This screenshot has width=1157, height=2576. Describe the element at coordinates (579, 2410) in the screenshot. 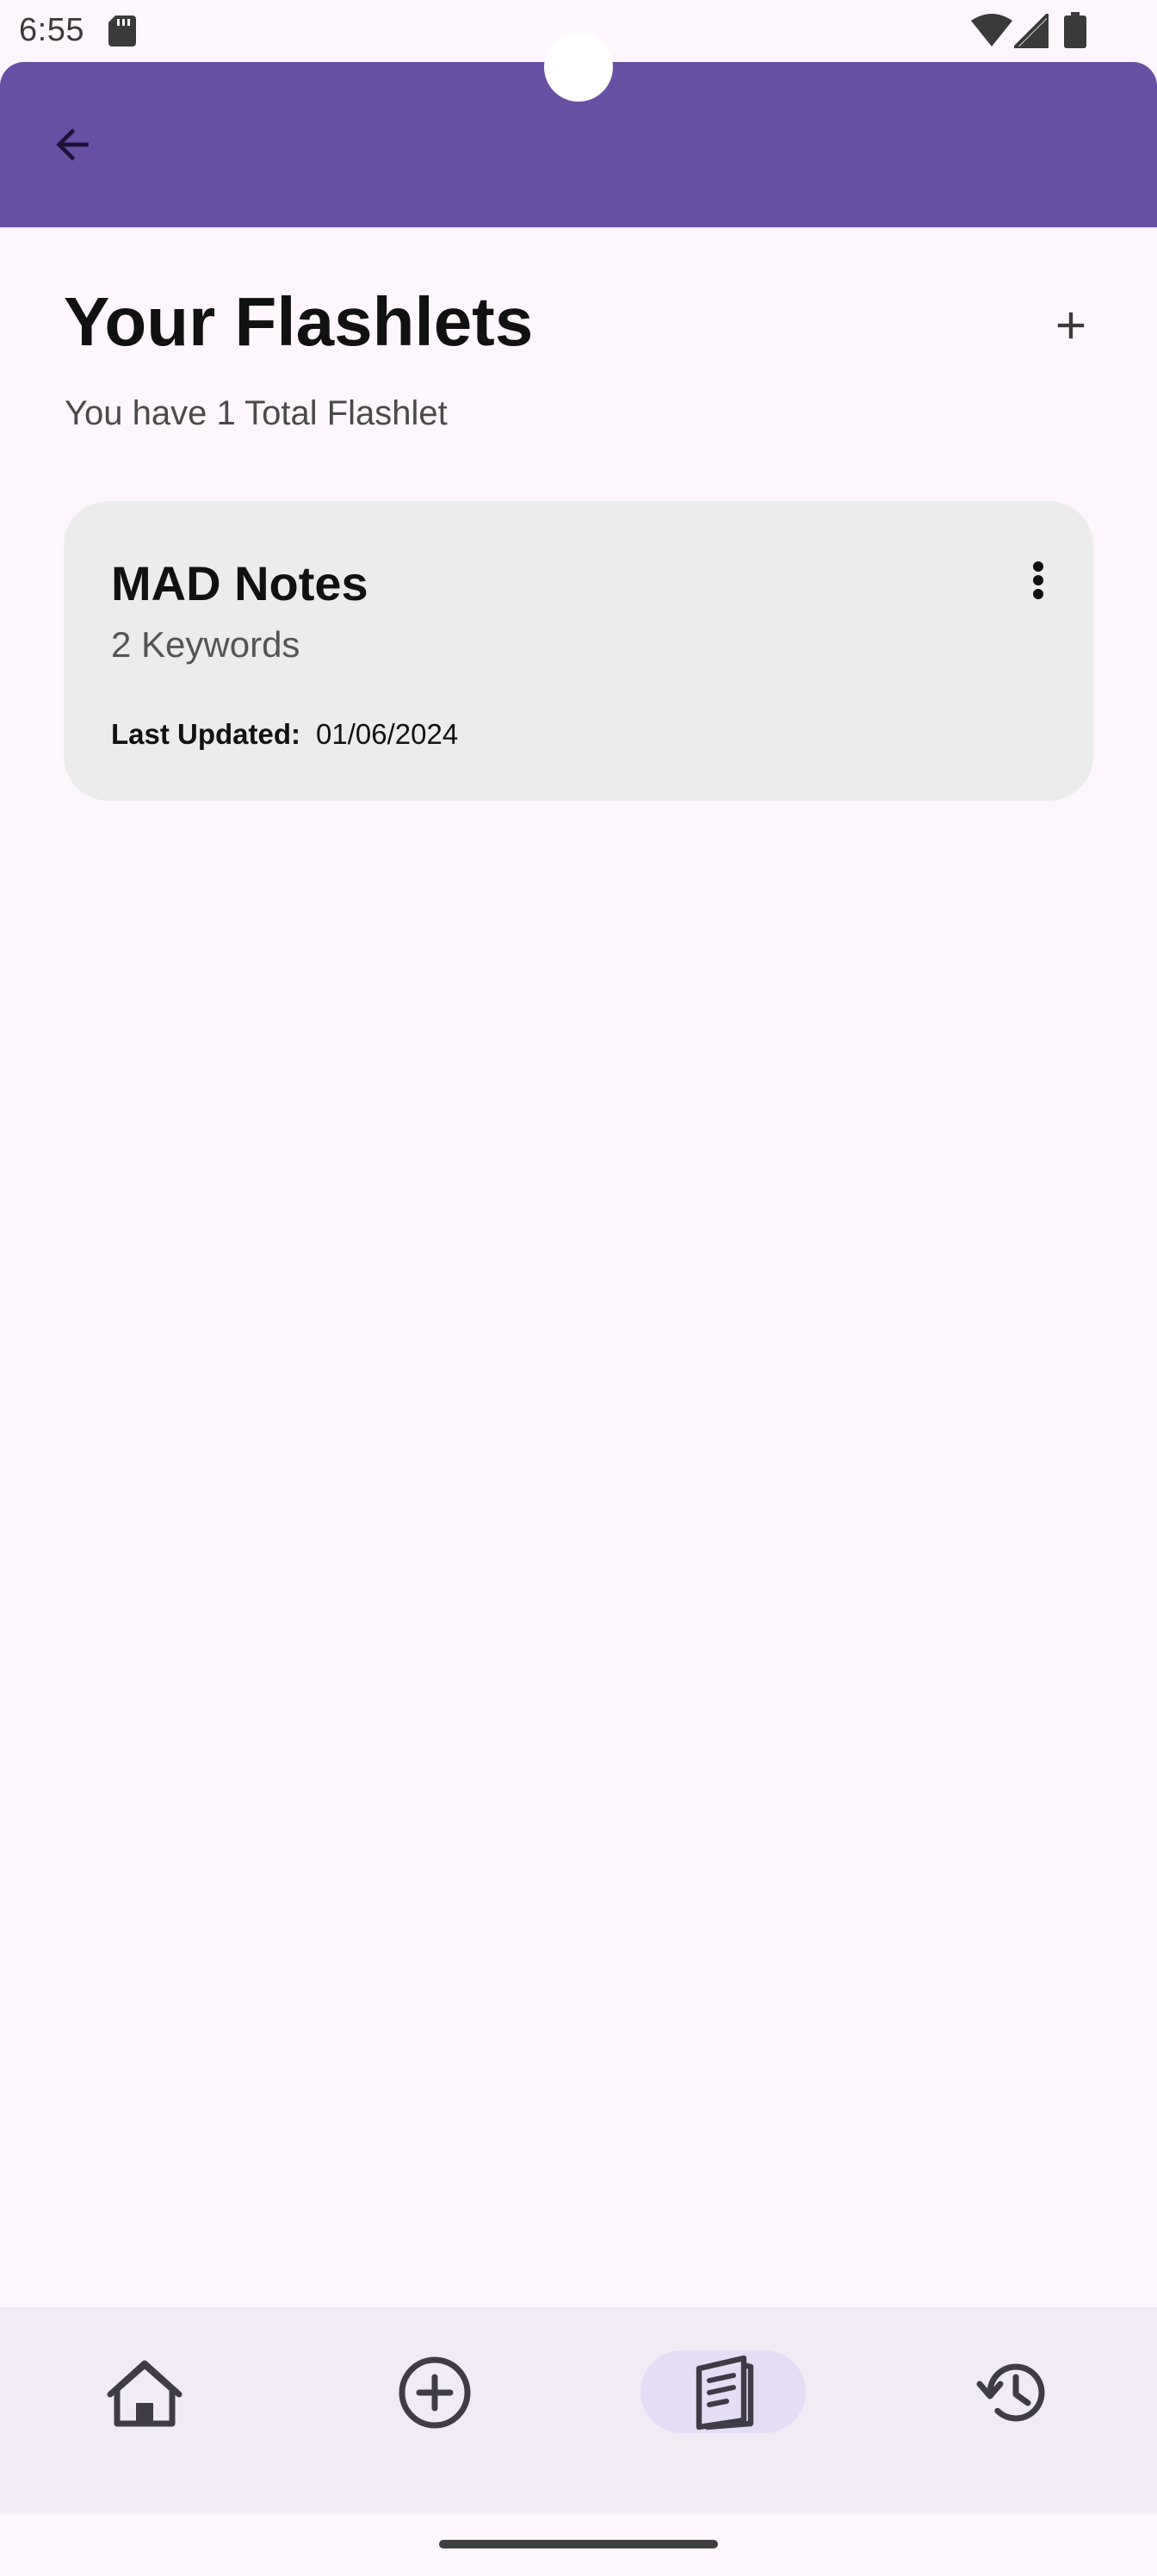

I see `bottom-navigation` at that location.